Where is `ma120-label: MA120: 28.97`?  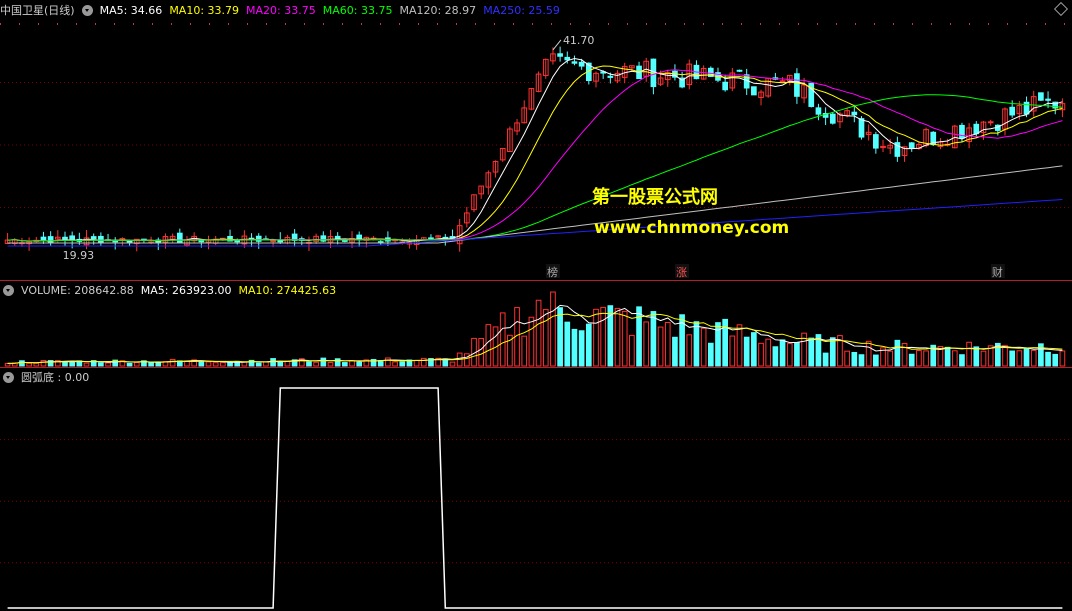 ma120-label: MA120: 28.97 is located at coordinates (438, 10).